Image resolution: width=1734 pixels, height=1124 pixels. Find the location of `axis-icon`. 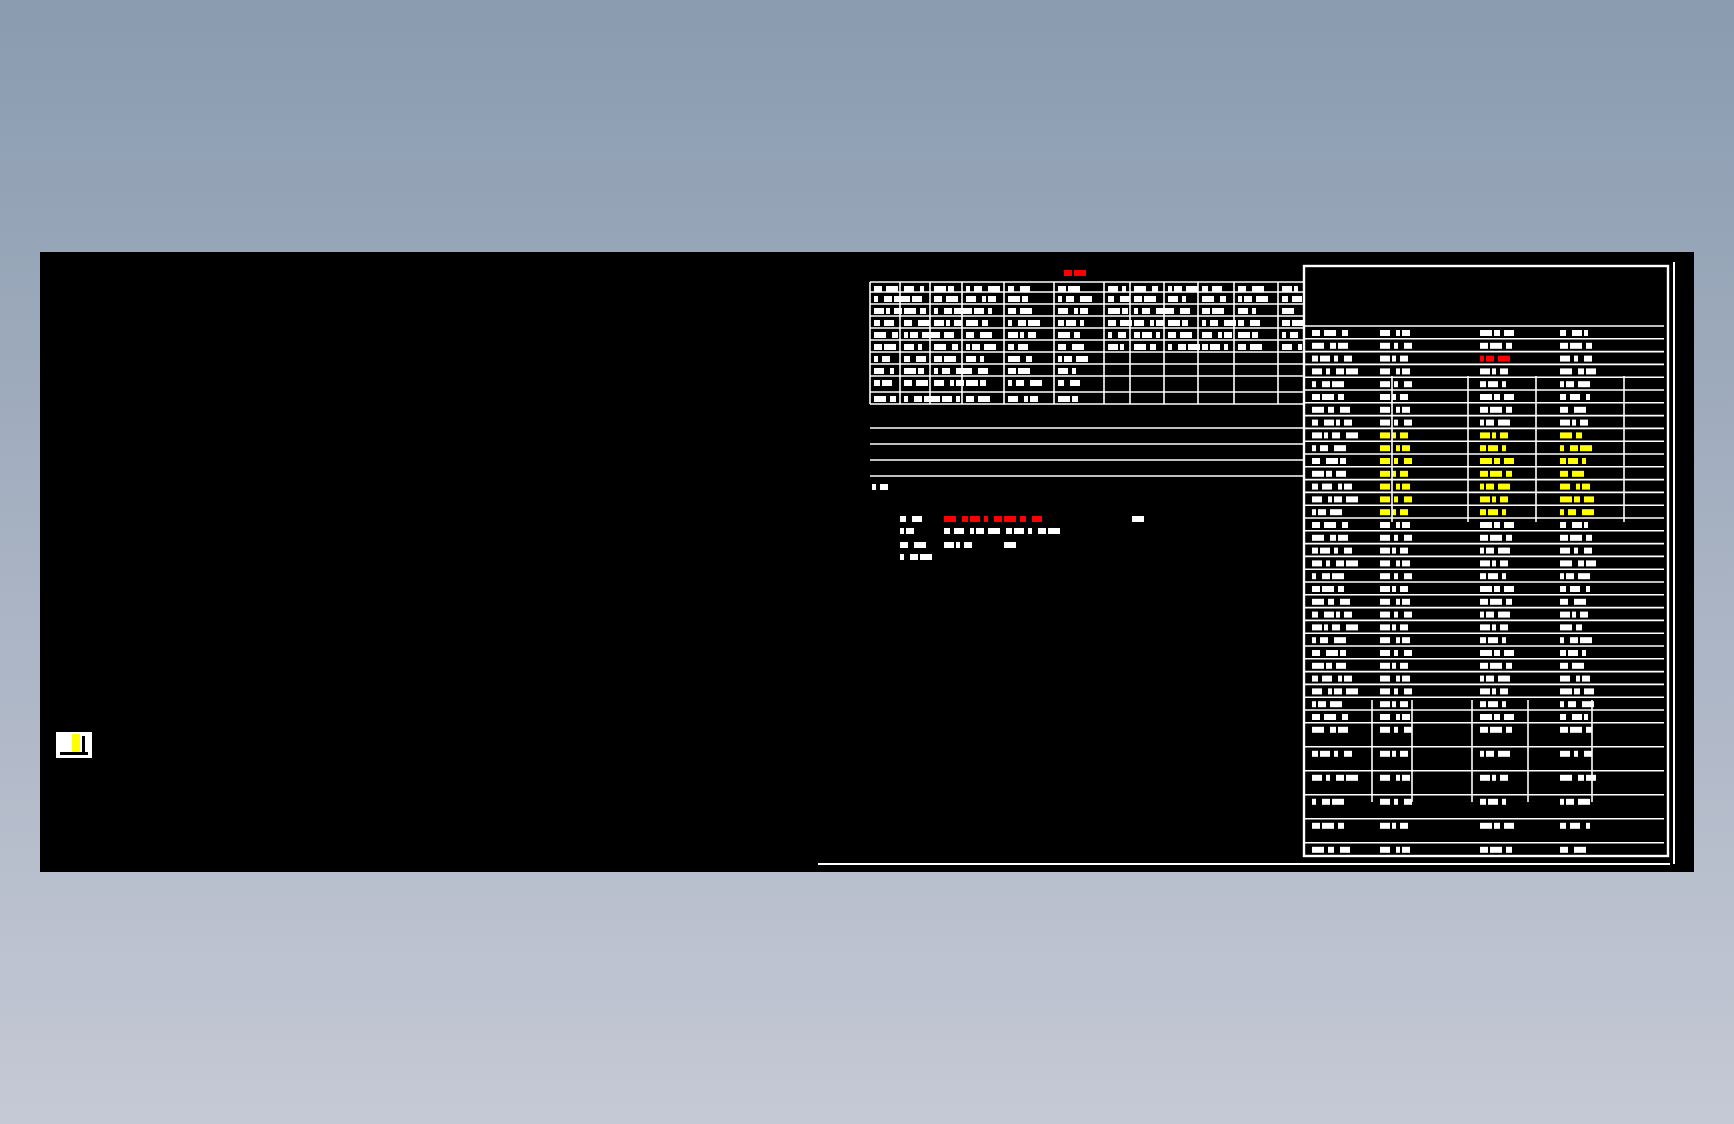

axis-icon is located at coordinates (74, 745).